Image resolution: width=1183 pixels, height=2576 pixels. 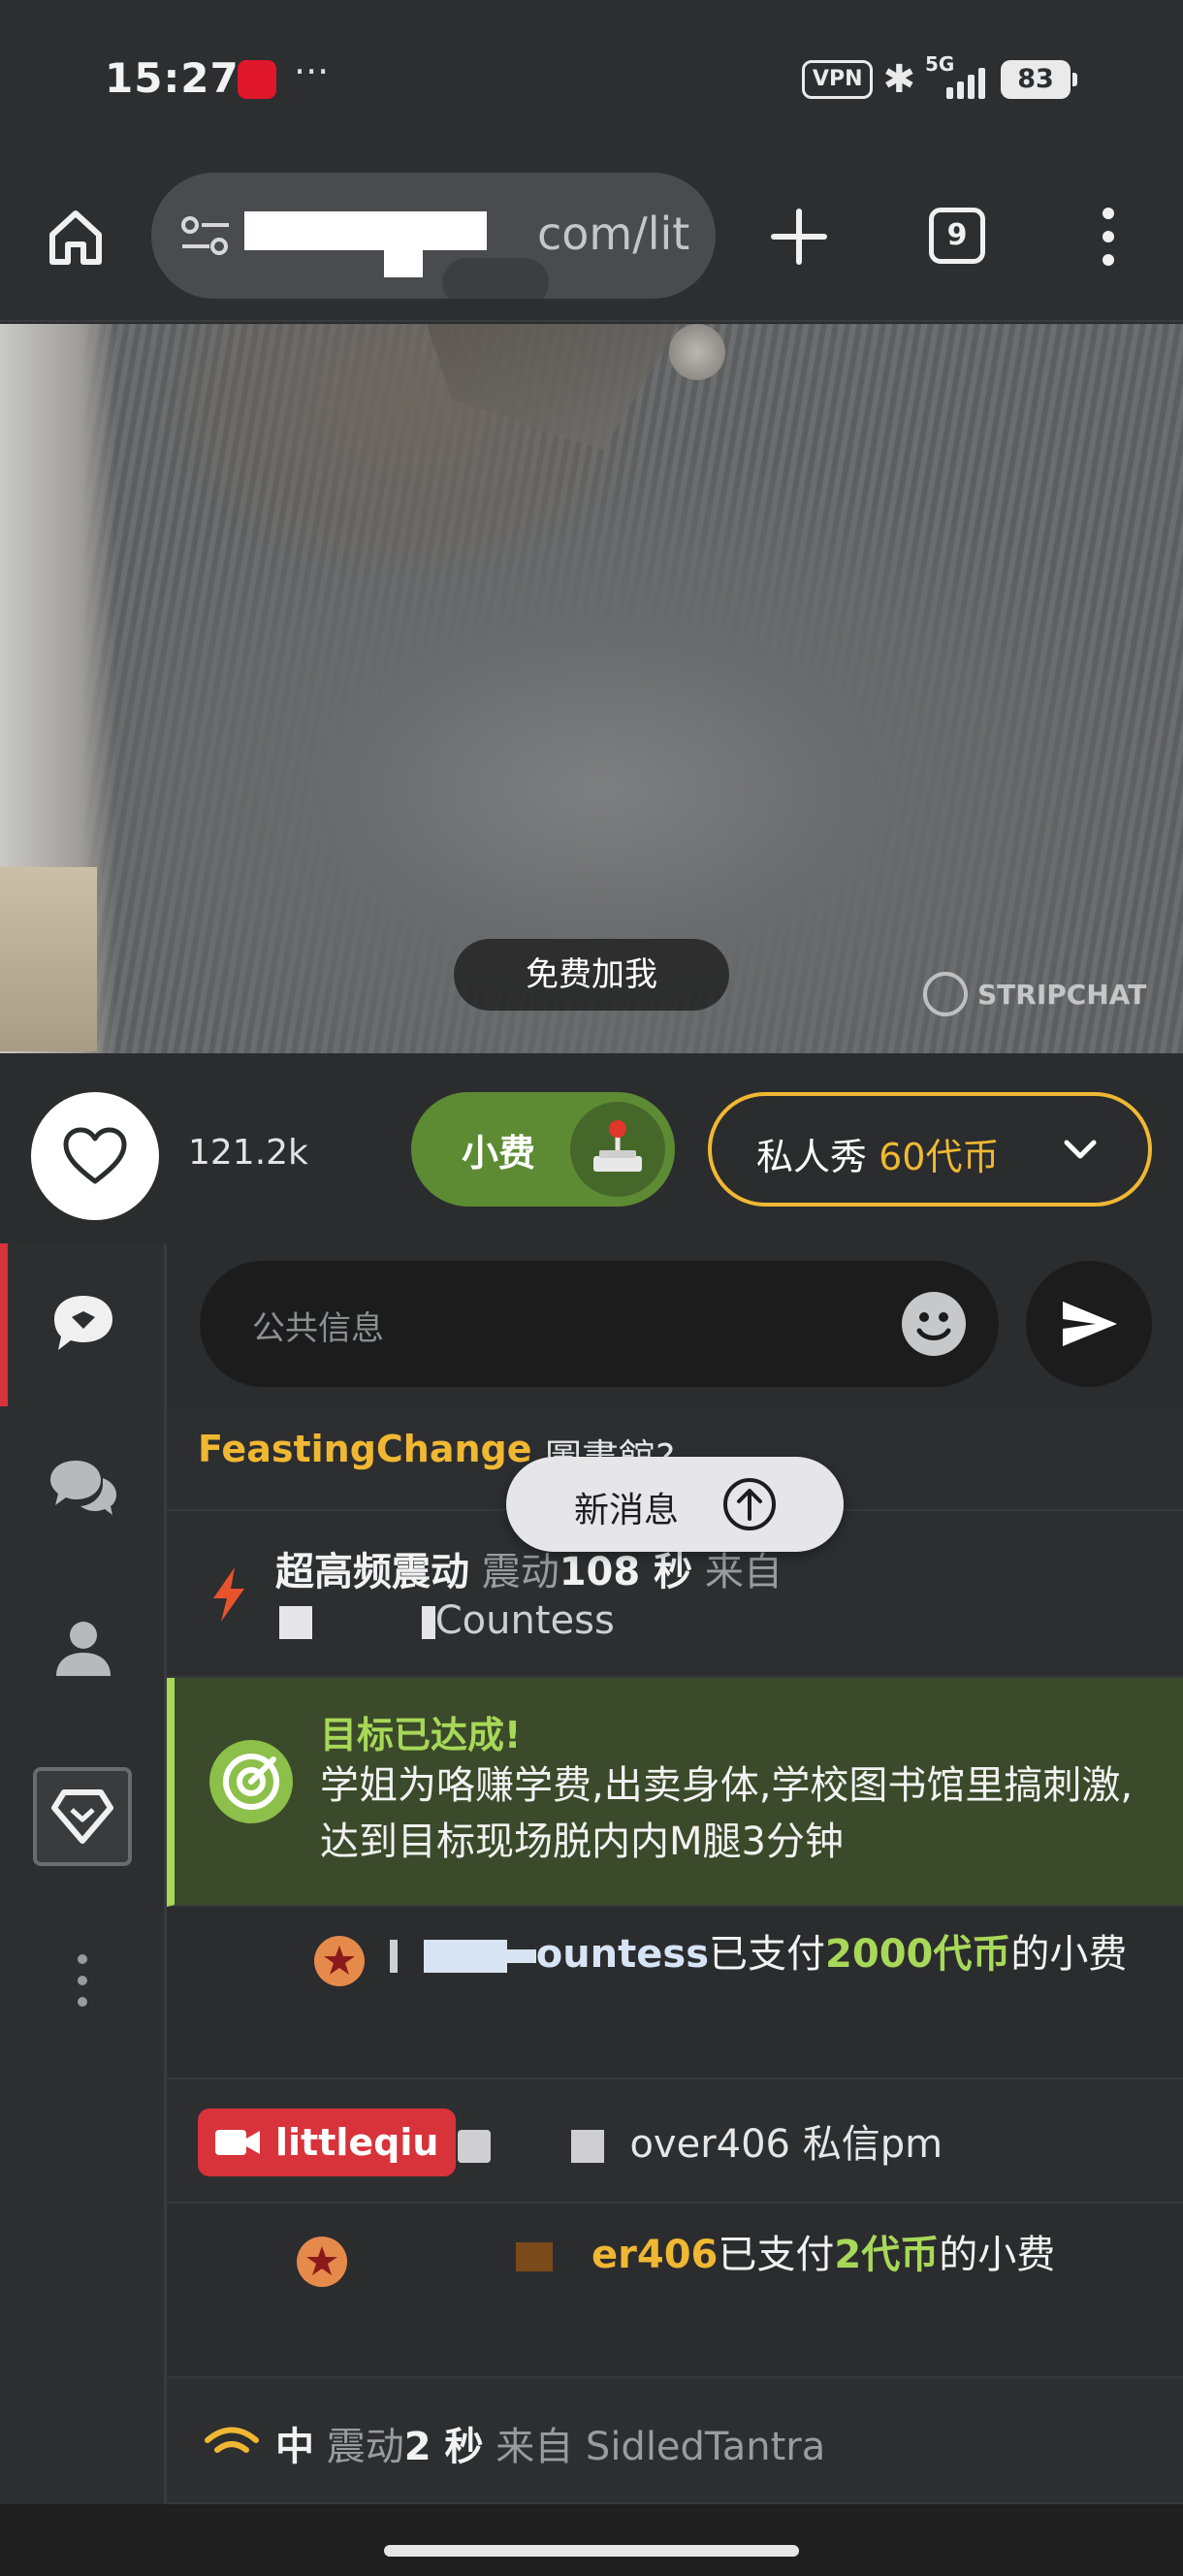 I want to click on emoji-icon, so click(x=934, y=1324).